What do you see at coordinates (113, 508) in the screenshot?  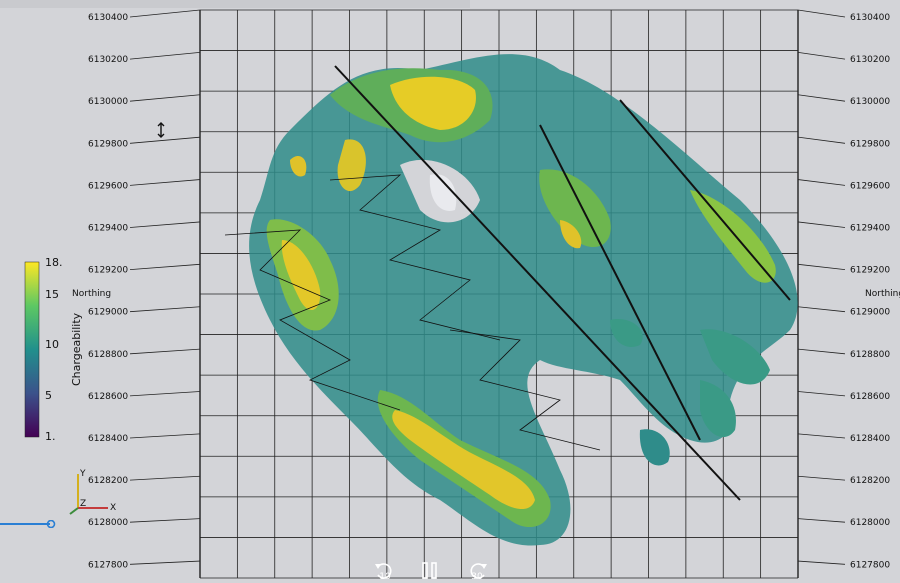 I see `axis-x-label: X` at bounding box center [113, 508].